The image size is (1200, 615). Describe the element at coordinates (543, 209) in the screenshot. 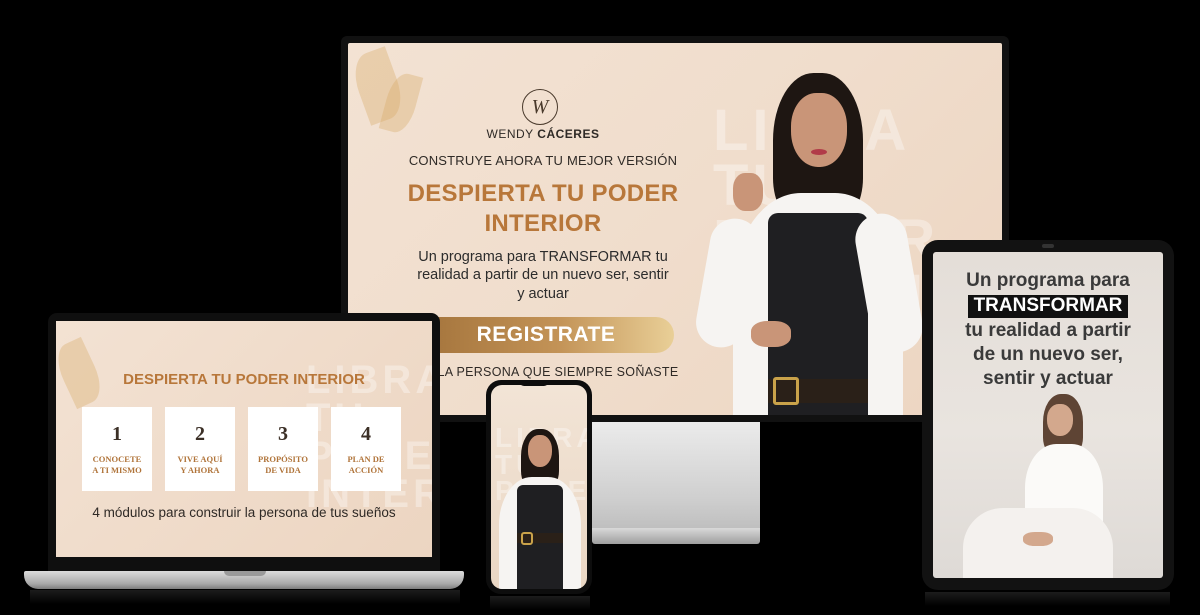

I see `hero-title: DESPIERTA TU PODER INTERIOR` at that location.